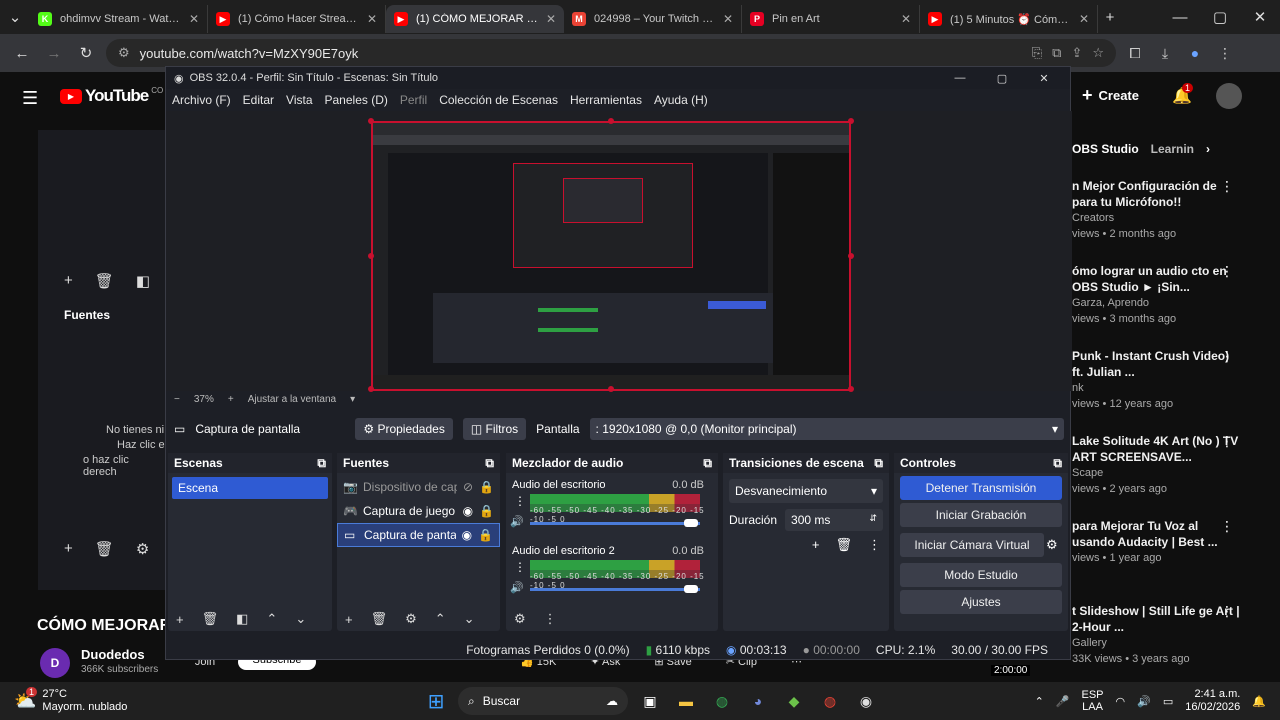 Image resolution: width=1280 pixels, height=720 pixels. Describe the element at coordinates (413, 100) in the screenshot. I see `obs-menu-item: Perfil` at that location.